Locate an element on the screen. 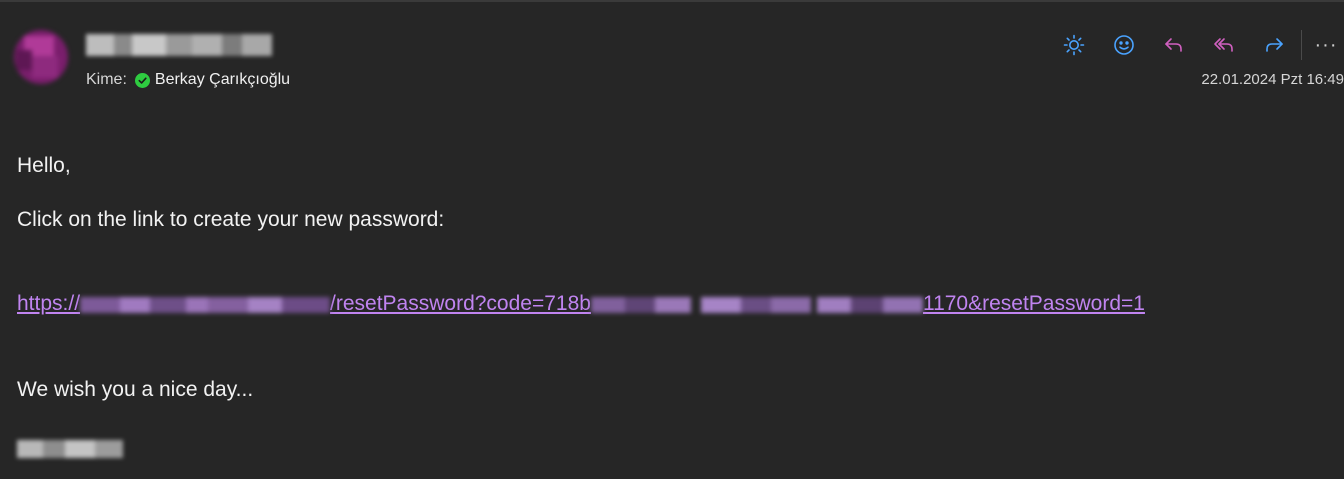  presence-available-icon is located at coordinates (142, 80).